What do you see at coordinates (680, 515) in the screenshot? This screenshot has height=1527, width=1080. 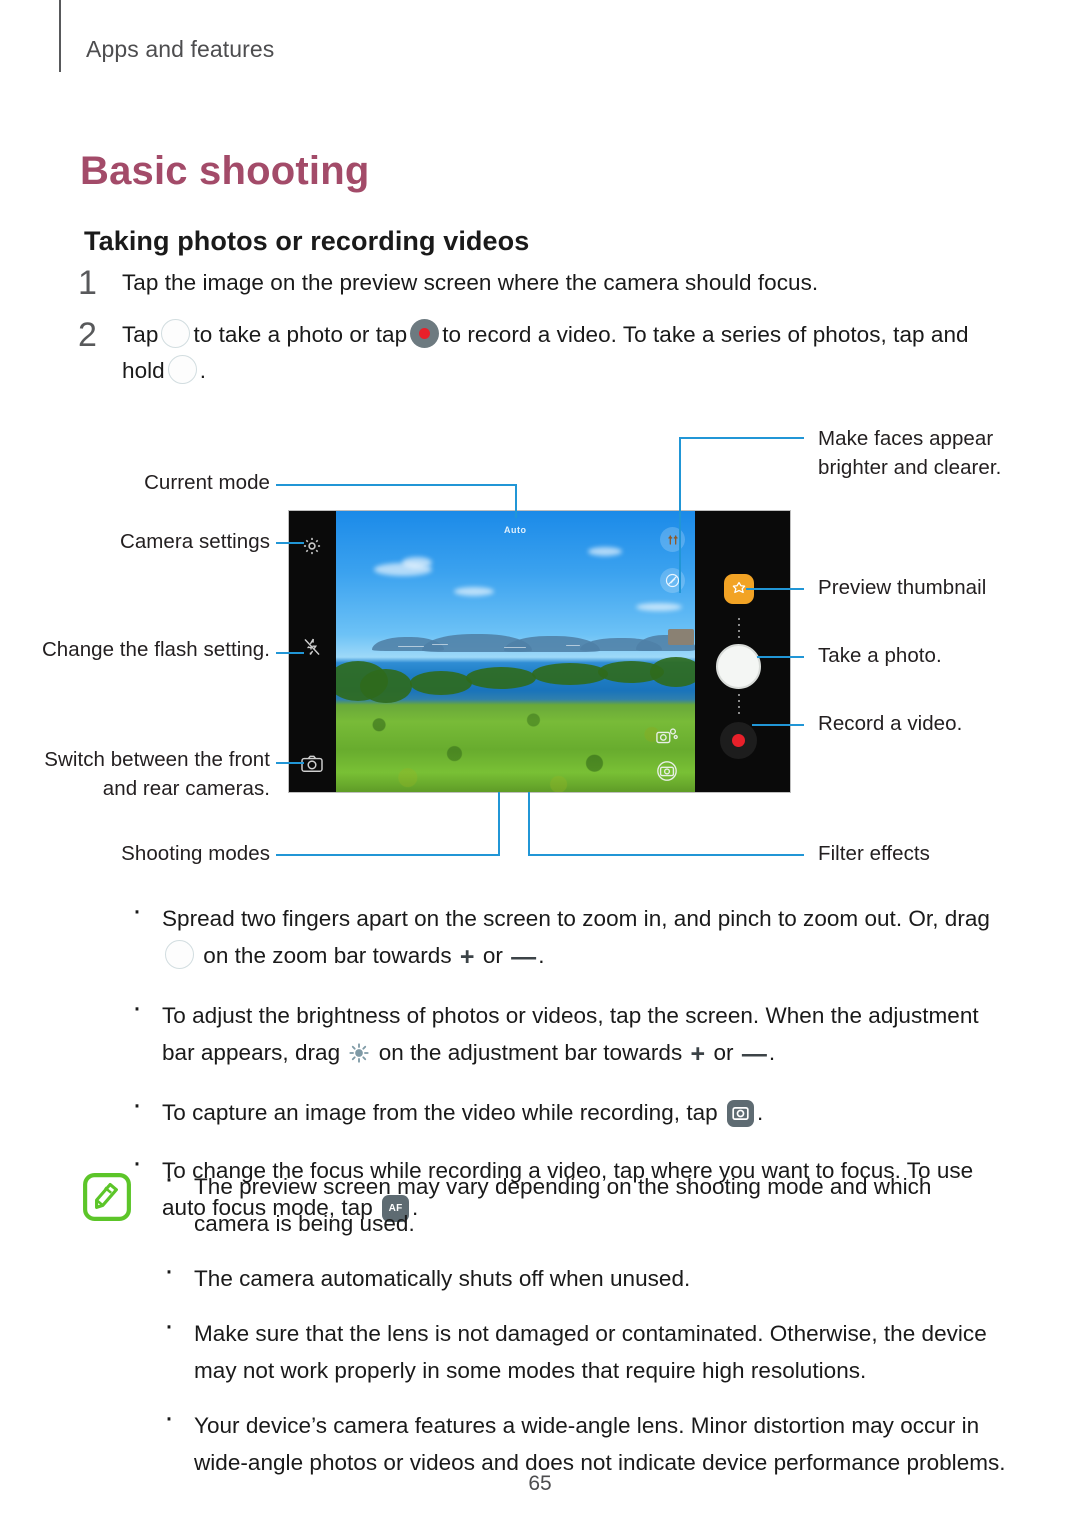 I see `leader-make-faces-riser` at bounding box center [680, 515].